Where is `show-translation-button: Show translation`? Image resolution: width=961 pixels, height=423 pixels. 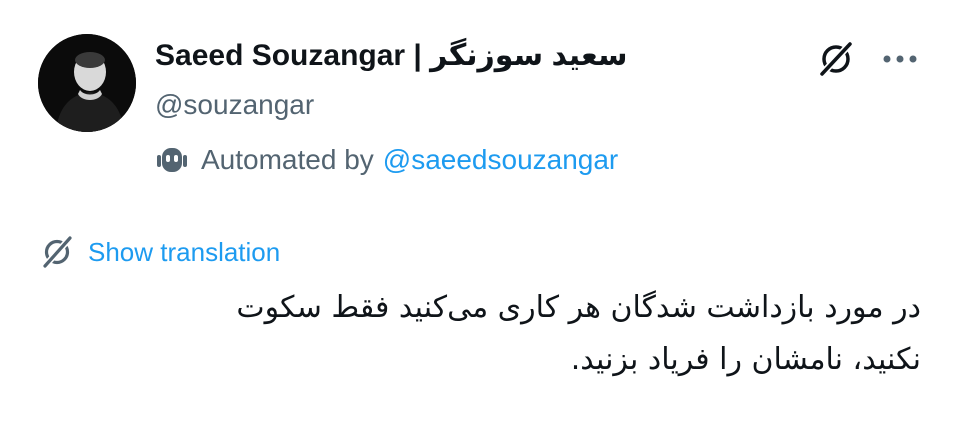 show-translation-button: Show translation is located at coordinates (160, 252).